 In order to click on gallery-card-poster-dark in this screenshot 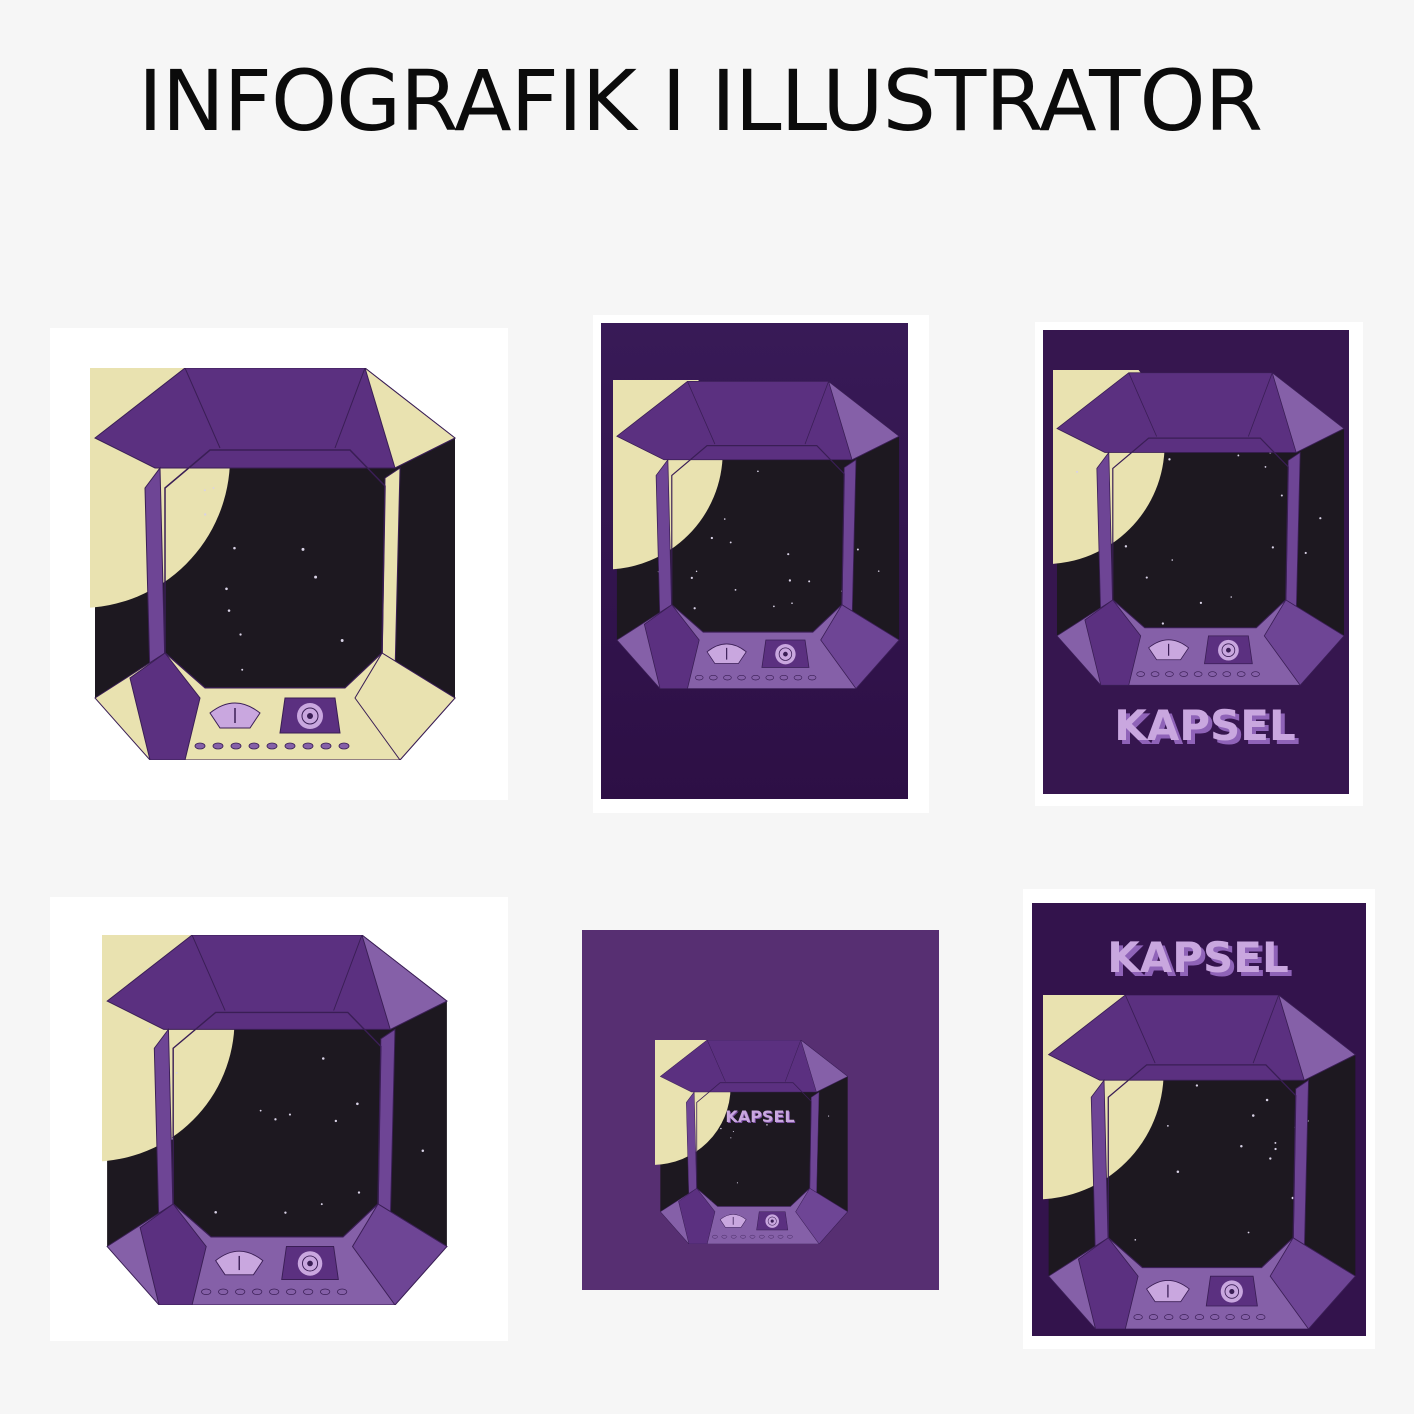, I will do `click(761, 564)`.